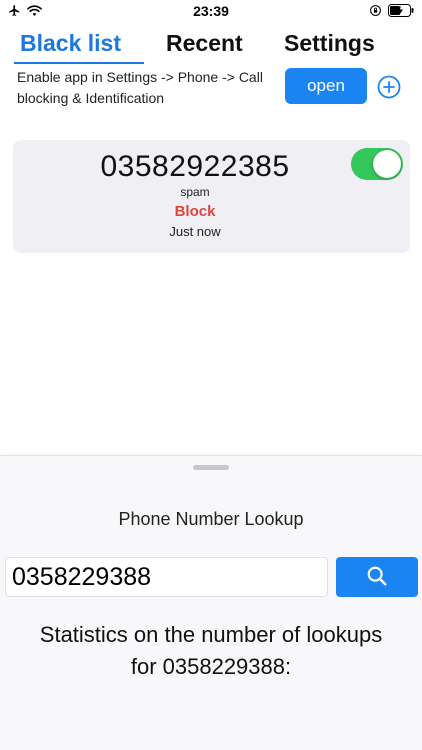 This screenshot has width=422, height=750. I want to click on status-time: 23:39, so click(211, 11).